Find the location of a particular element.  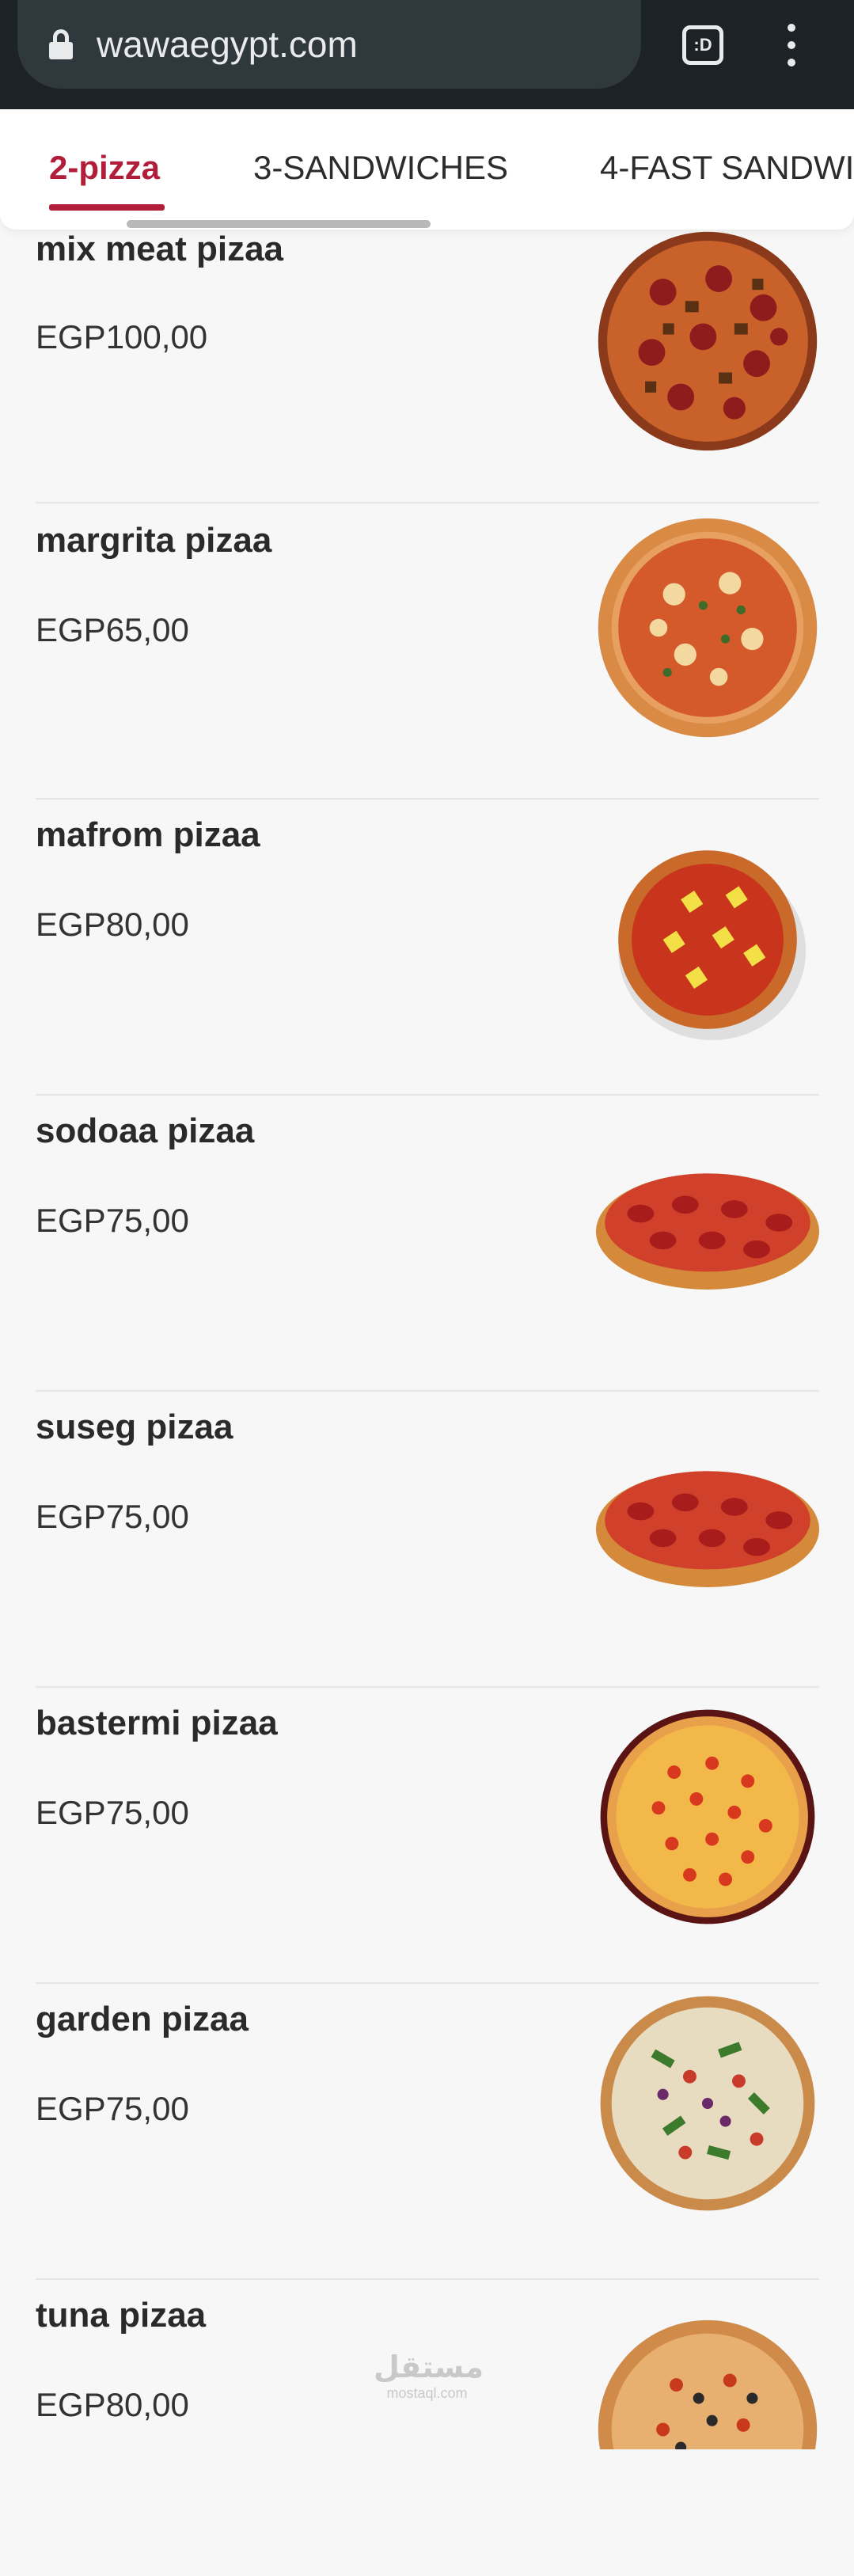

category-tabs: 2-pizza 3-SANDWICHES 4-FAST SANDWI is located at coordinates (427, 170).